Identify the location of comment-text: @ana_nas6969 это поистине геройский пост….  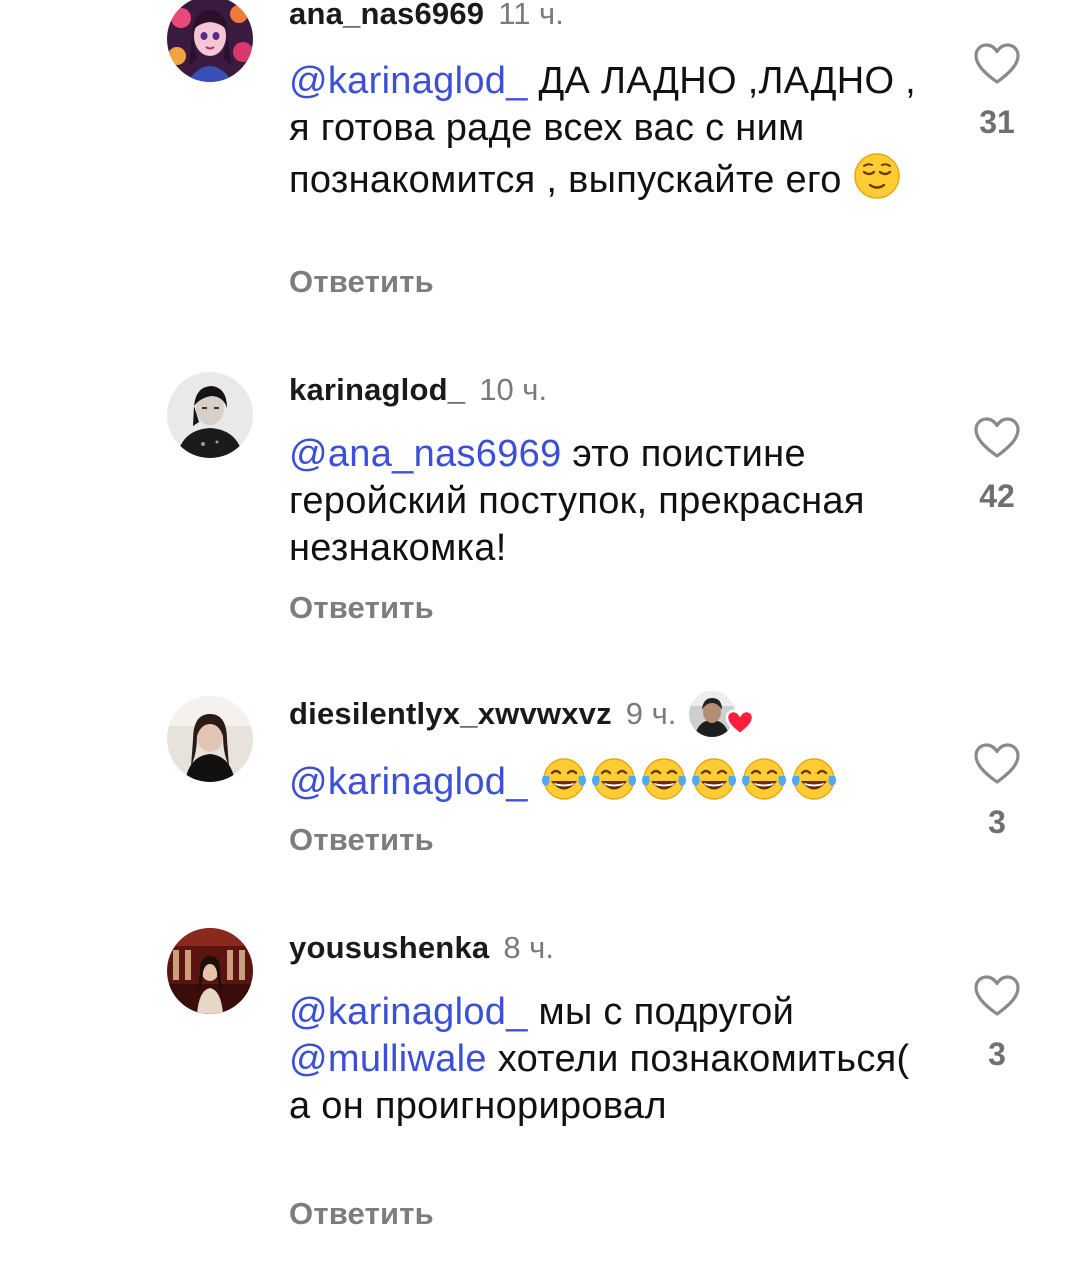
(609, 501).